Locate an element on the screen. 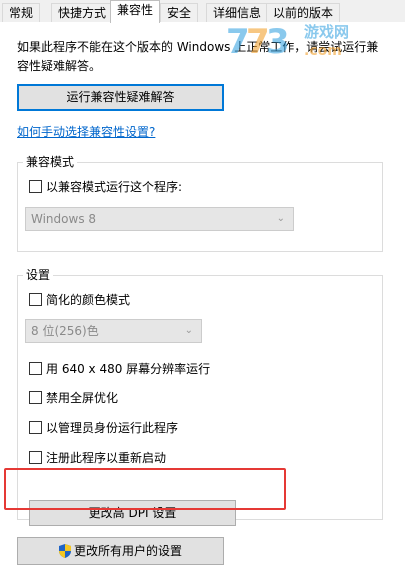 This screenshot has height=585, width=405. run-admin-checkbox: 以管理员身份运行此程序 is located at coordinates (103, 428).